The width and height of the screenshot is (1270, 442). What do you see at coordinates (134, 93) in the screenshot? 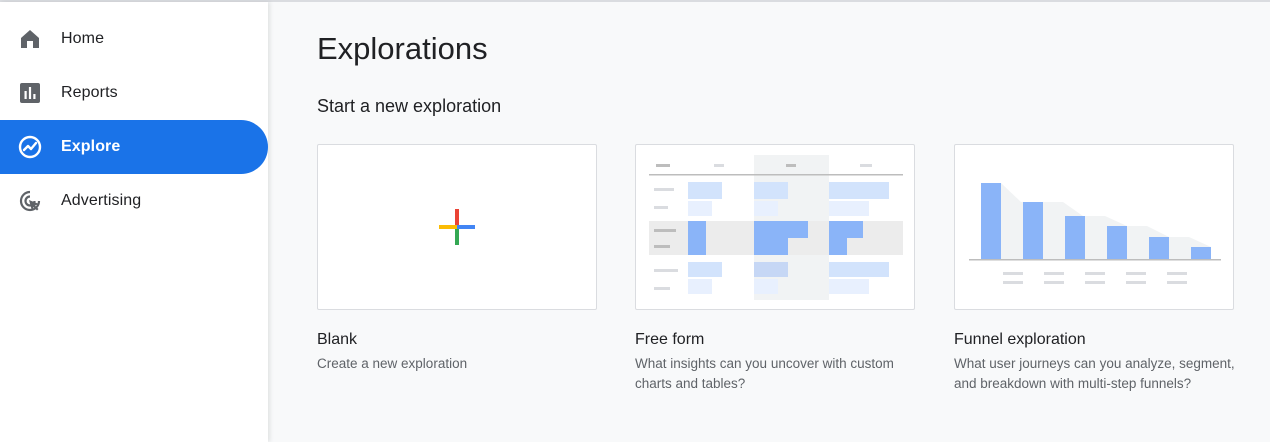
I see `sidebar-item-reports: Reports` at bounding box center [134, 93].